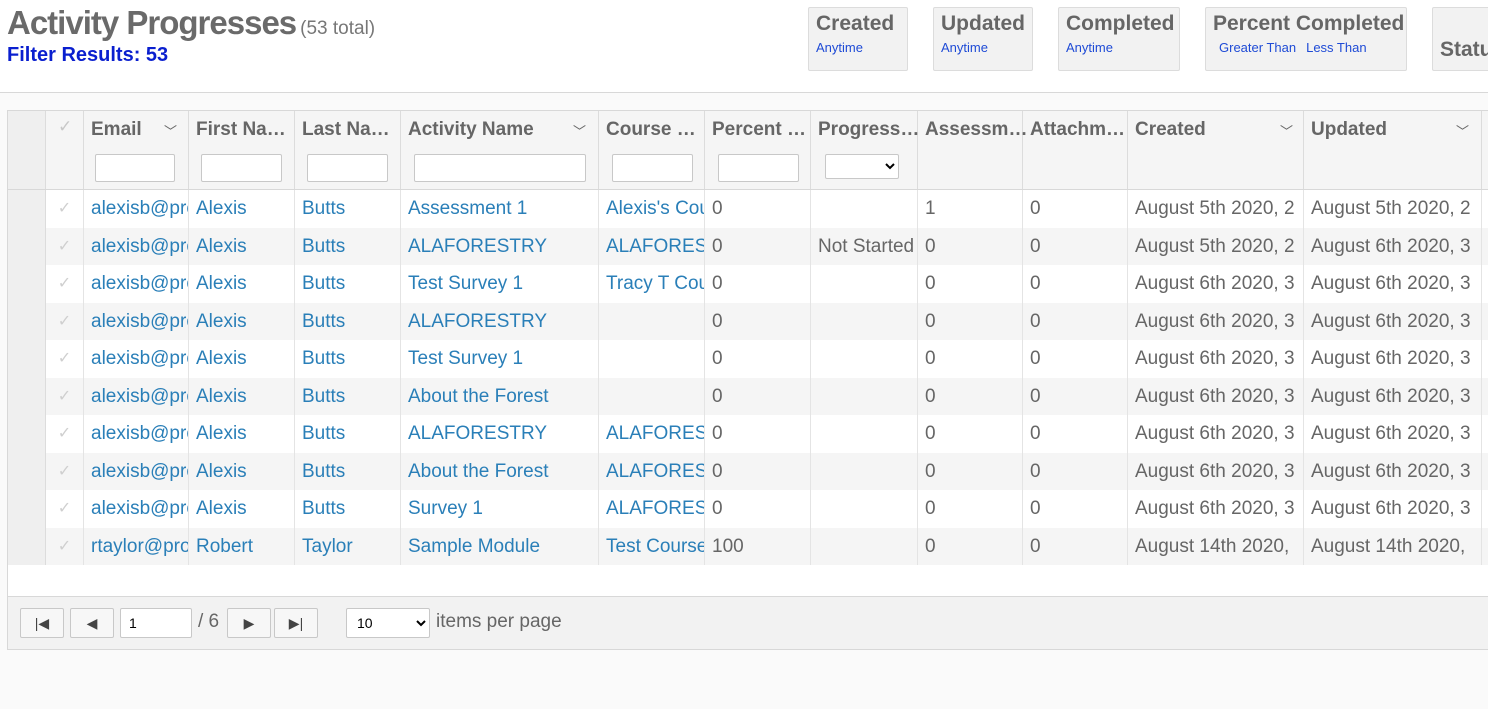  What do you see at coordinates (347, 168) in the screenshot?
I see `last-name-filter-input` at bounding box center [347, 168].